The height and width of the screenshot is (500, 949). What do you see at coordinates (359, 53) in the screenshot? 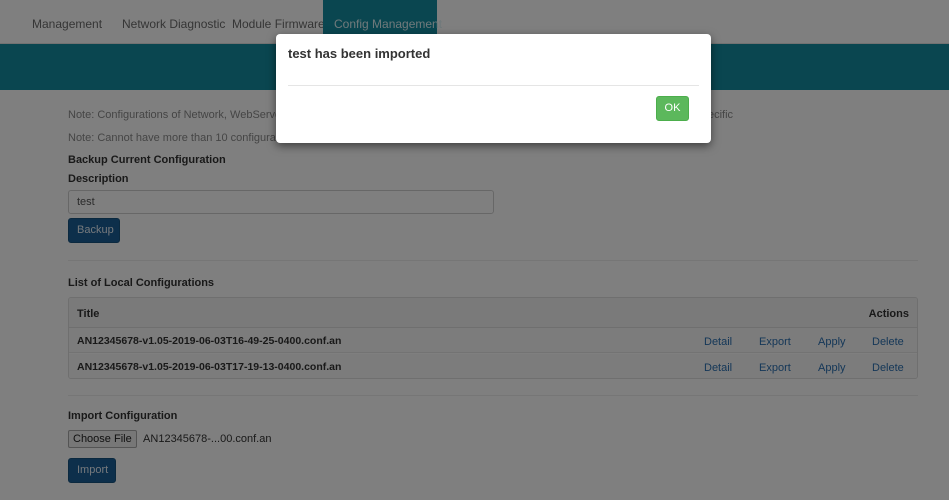
I see `dialog-message: test has been imported` at bounding box center [359, 53].